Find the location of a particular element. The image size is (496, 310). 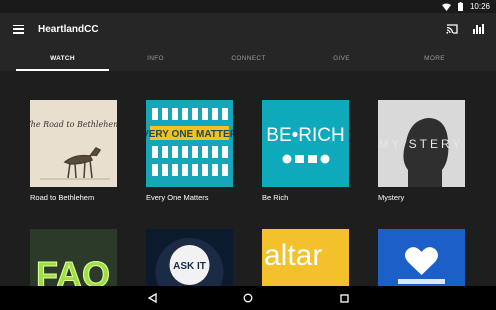

recents-button is located at coordinates (344, 298).